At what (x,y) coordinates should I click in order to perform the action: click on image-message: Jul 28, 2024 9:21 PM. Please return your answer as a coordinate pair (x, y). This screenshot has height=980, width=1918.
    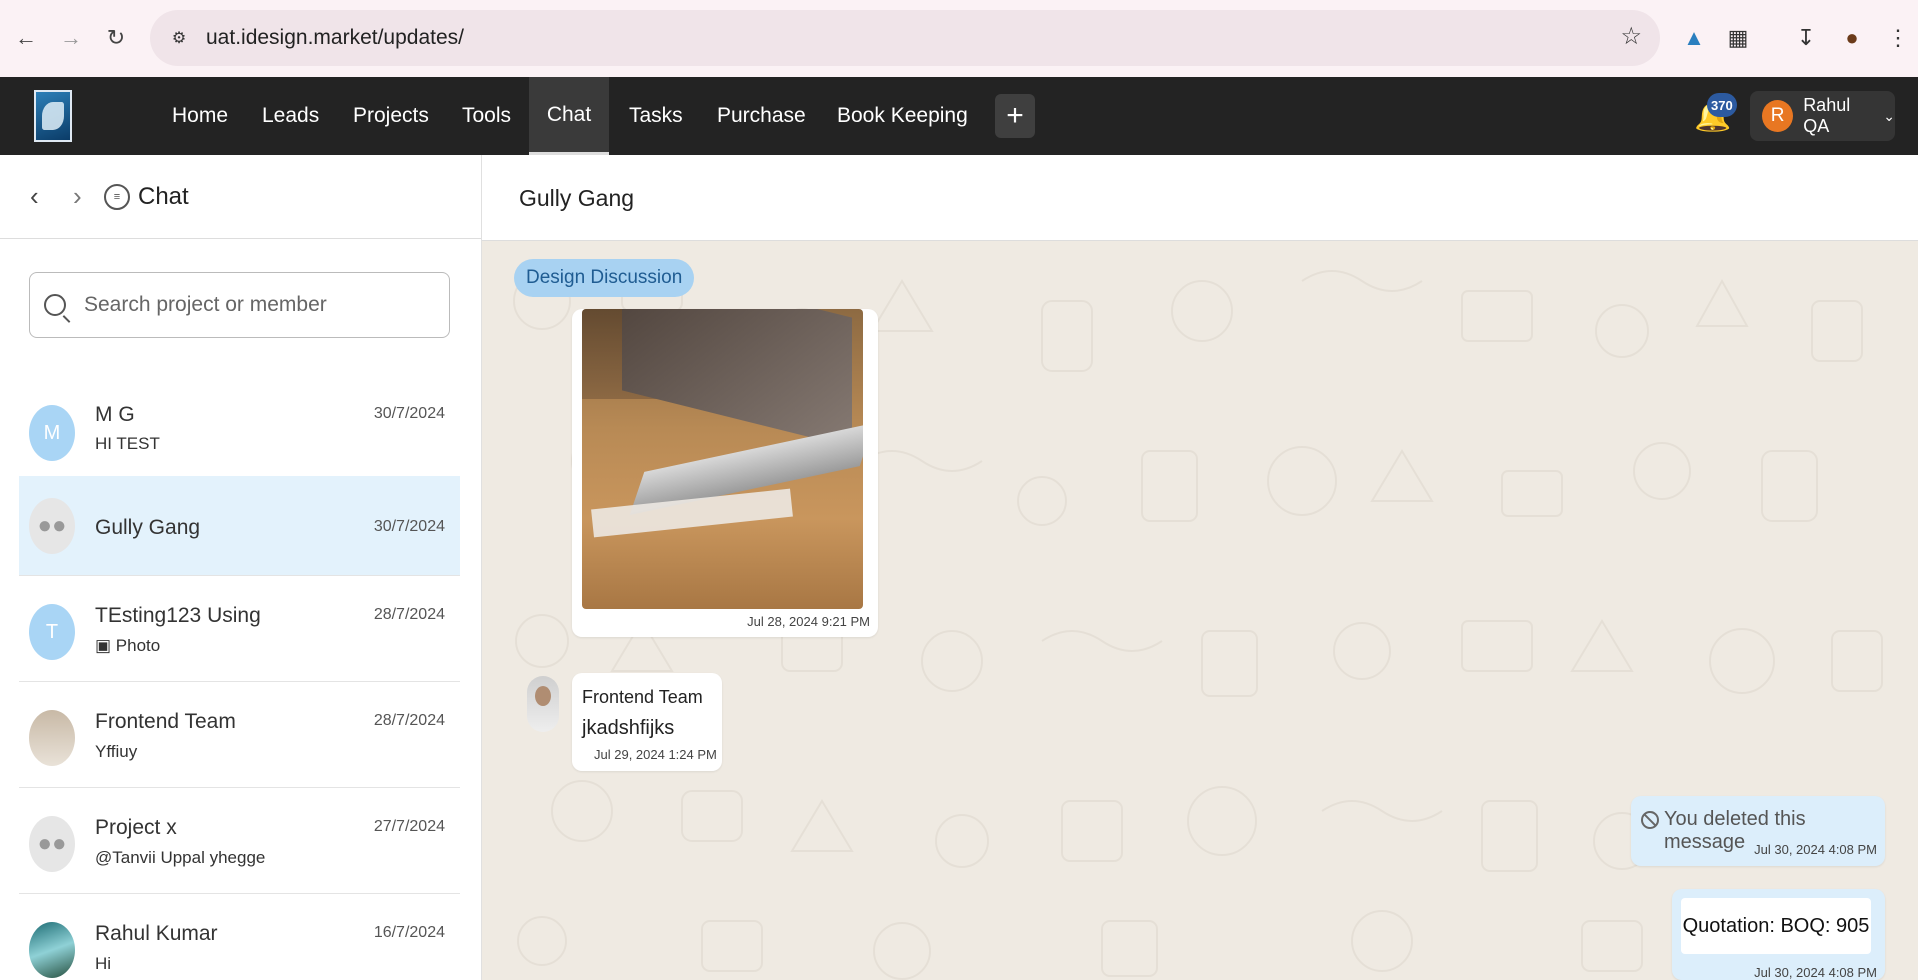
    Looking at the image, I should click on (725, 473).